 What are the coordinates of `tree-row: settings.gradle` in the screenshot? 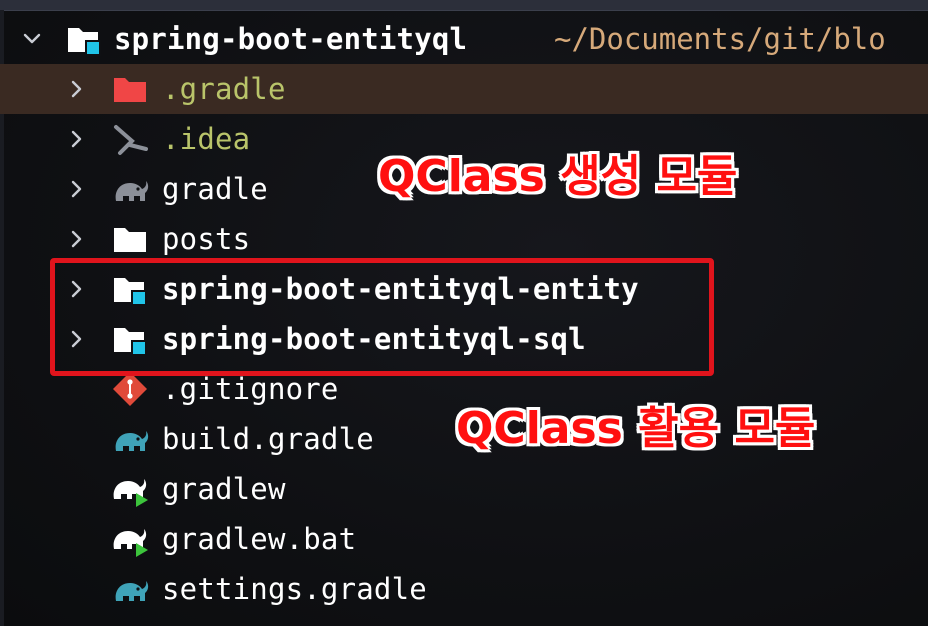 It's located at (464, 589).